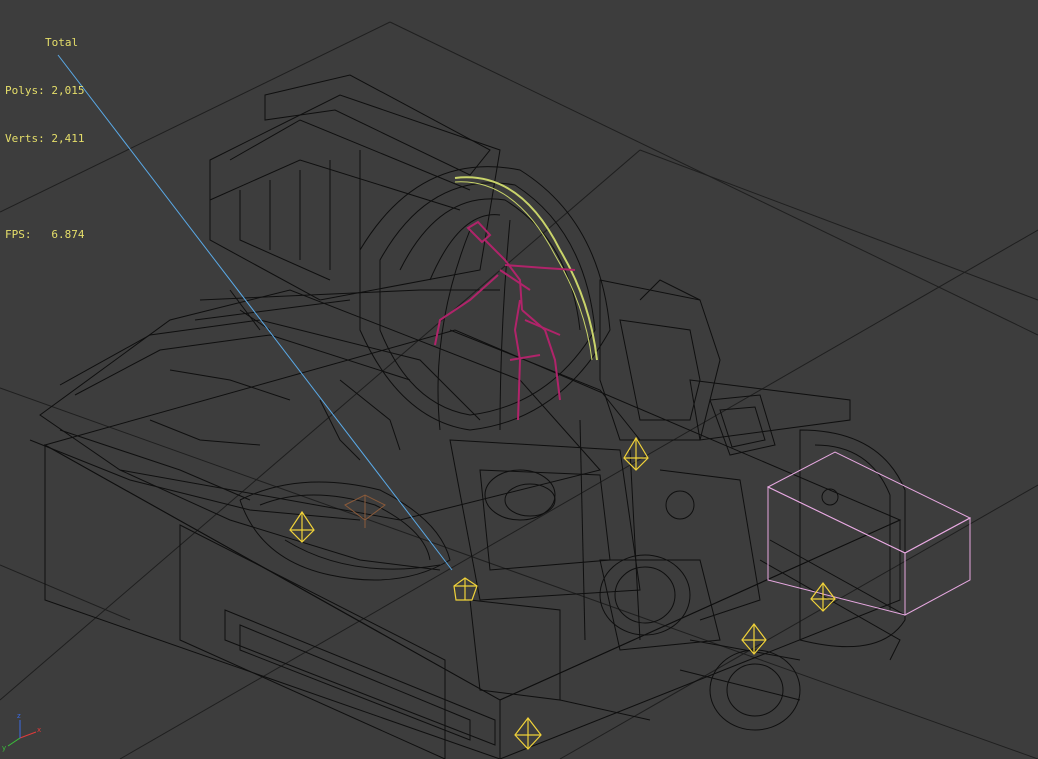 The height and width of the screenshot is (759, 1038). I want to click on fps-value: 6.874, so click(68, 234).